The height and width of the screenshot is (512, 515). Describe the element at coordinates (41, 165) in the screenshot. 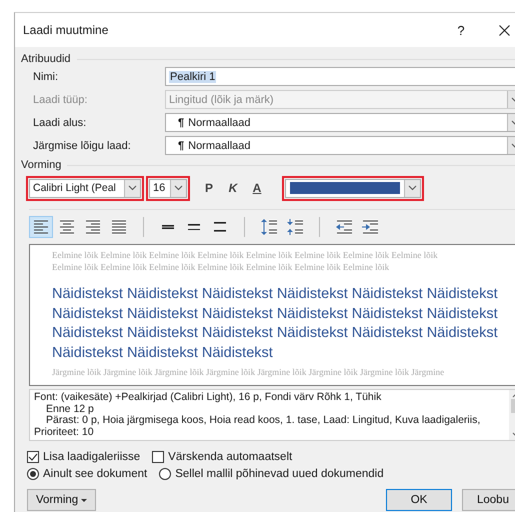

I see `section-heading: Vorming` at that location.